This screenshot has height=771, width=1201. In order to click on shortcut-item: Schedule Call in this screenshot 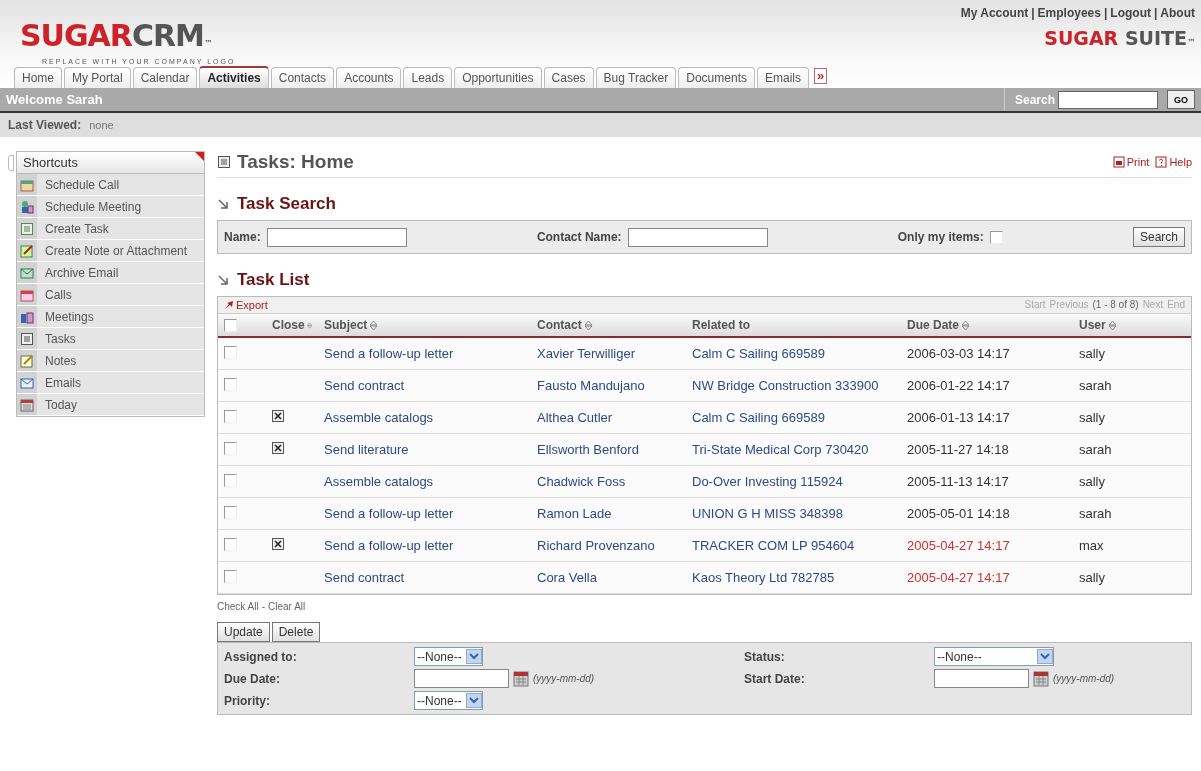, I will do `click(110, 185)`.